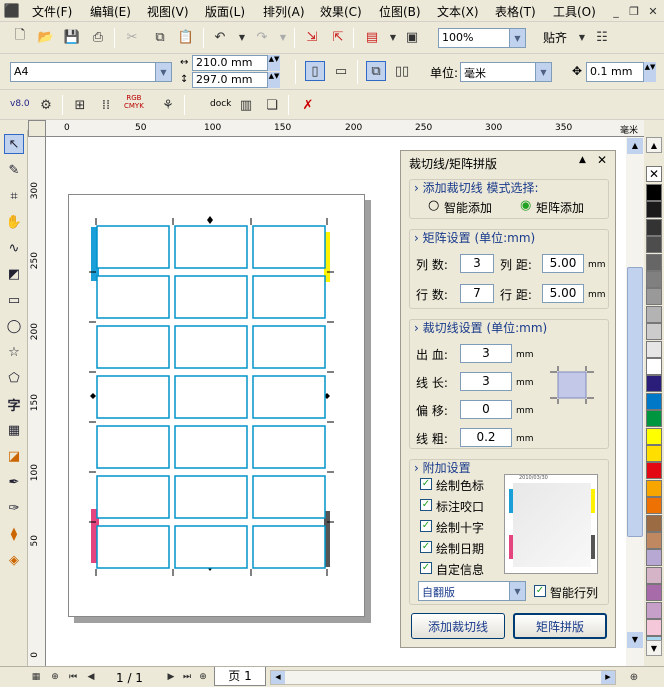 The height and width of the screenshot is (687, 664). Describe the element at coordinates (171, 677) in the screenshot. I see `next-page-icon: ▶` at that location.